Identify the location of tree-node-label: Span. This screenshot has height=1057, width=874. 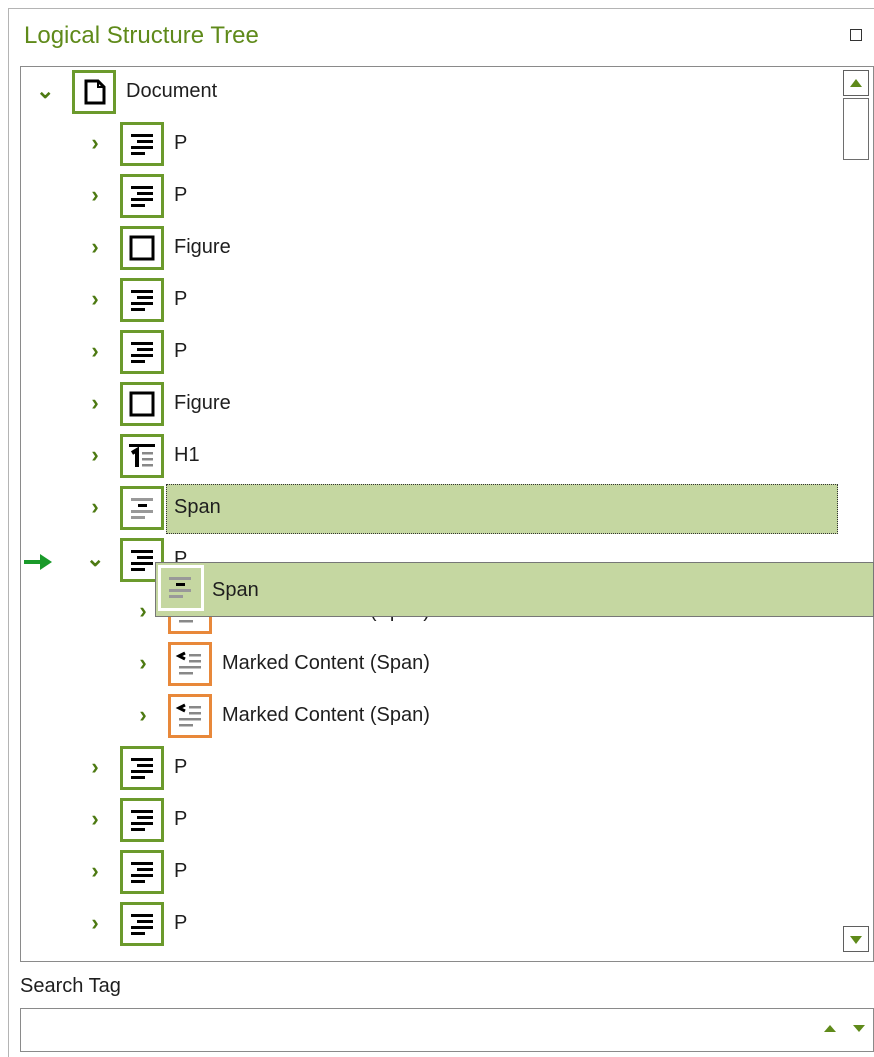
(197, 507).